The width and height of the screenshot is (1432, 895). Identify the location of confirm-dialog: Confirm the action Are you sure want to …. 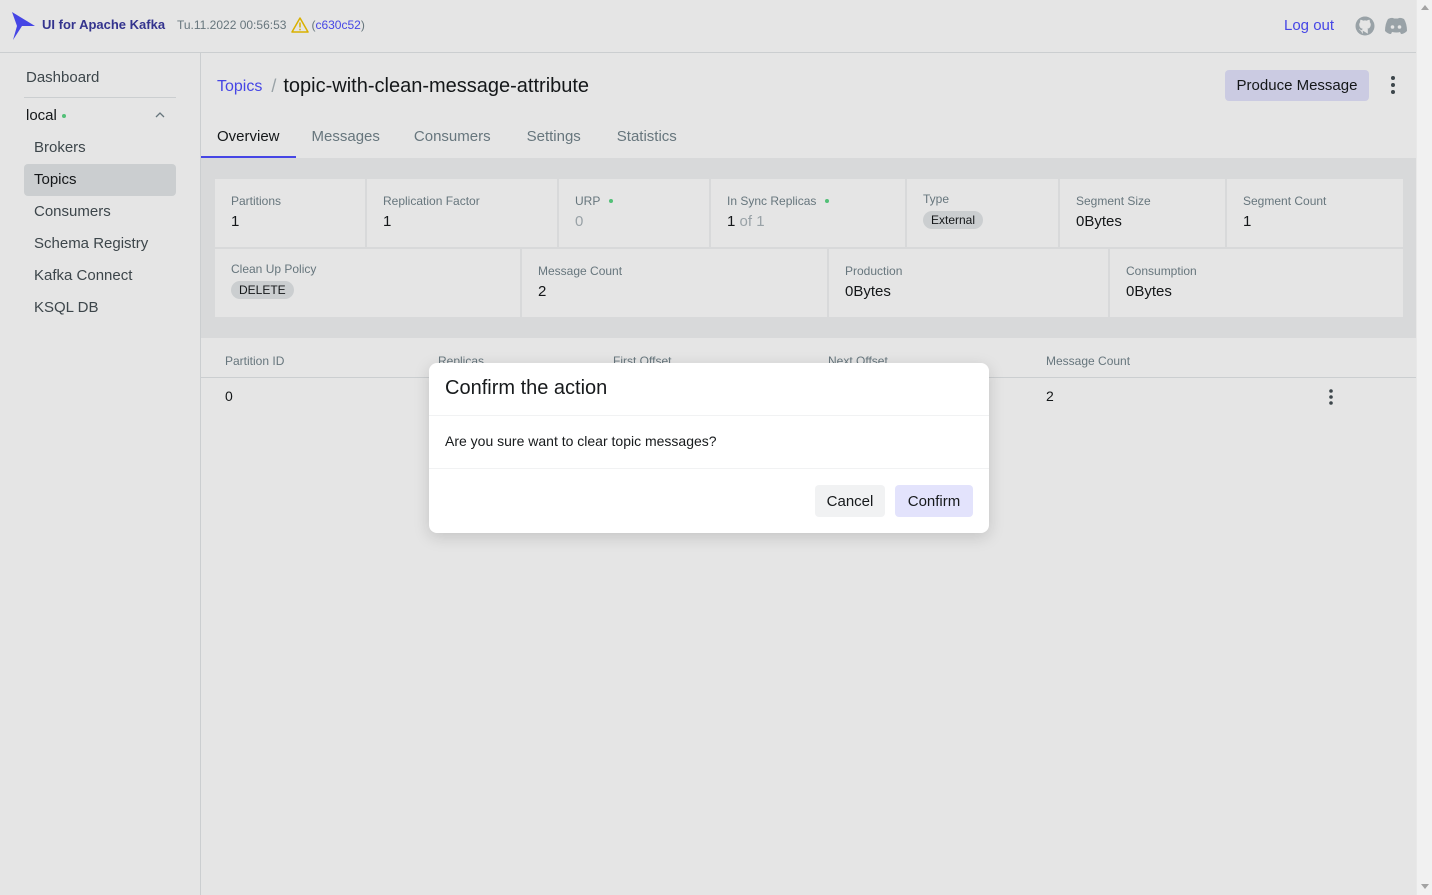
(709, 448).